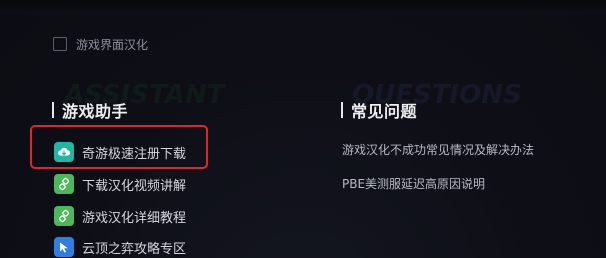 The height and width of the screenshot is (258, 606). Describe the element at coordinates (384, 111) in the screenshot. I see `faq-title: 常见问题` at that location.